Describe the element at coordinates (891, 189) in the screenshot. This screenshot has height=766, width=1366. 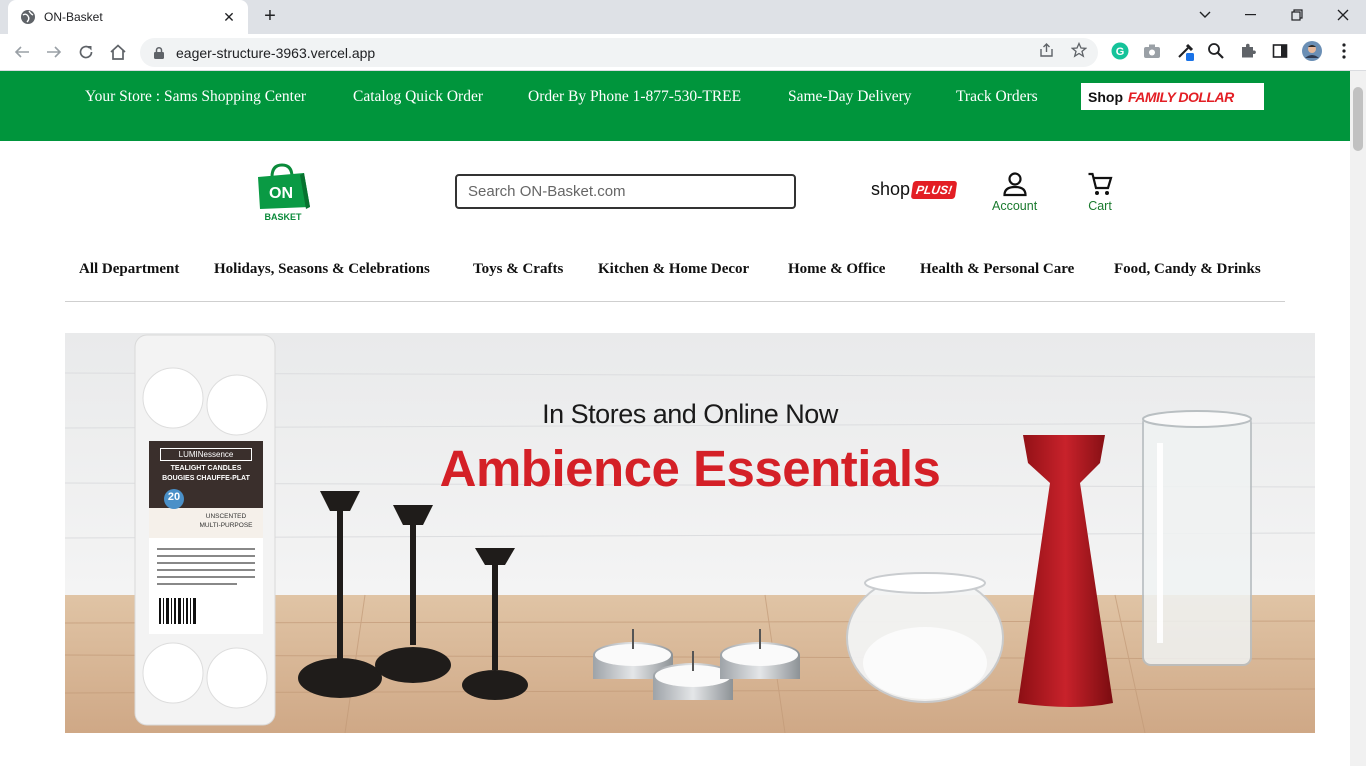
I see `shop-plus-word: shop` at that location.